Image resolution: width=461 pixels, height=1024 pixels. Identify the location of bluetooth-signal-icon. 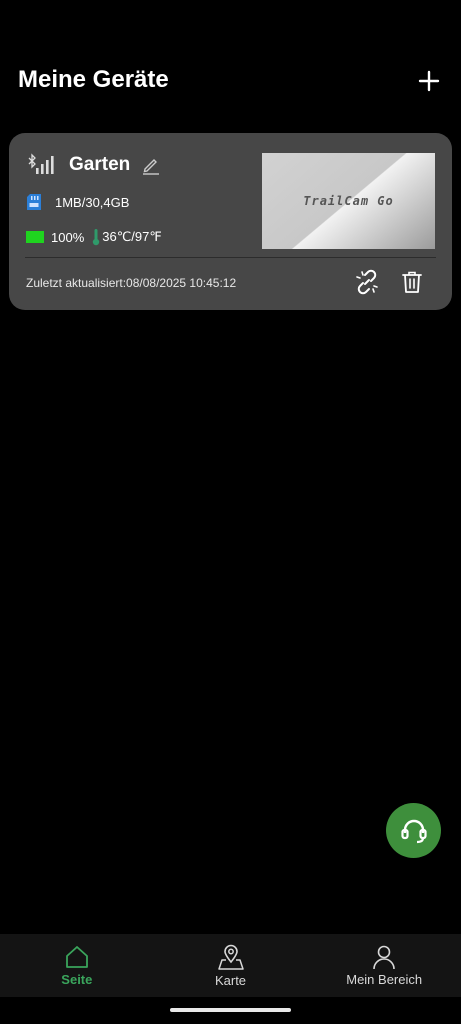
(41, 163).